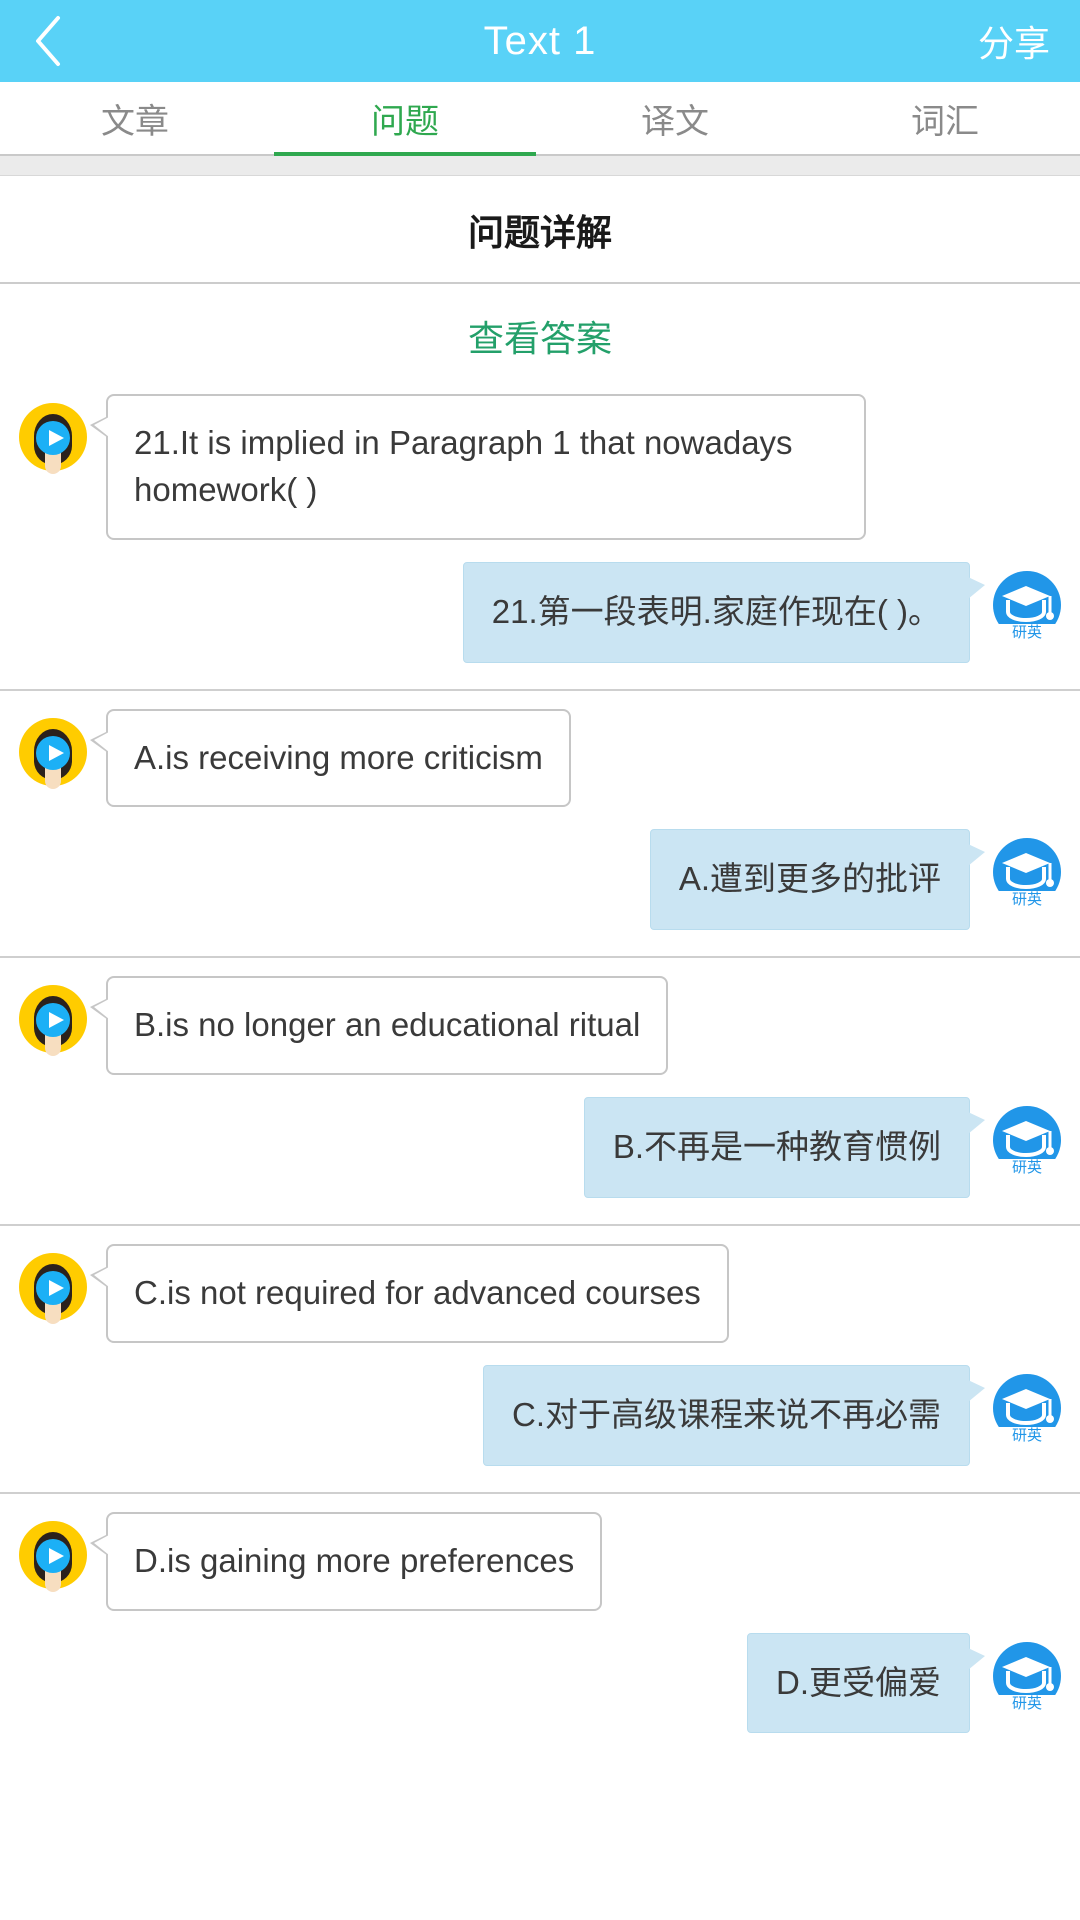 The width and height of the screenshot is (1080, 1920). Describe the element at coordinates (540, 880) in the screenshot. I see `message-row-chinese: A.遭到更多的批评 研英` at that location.